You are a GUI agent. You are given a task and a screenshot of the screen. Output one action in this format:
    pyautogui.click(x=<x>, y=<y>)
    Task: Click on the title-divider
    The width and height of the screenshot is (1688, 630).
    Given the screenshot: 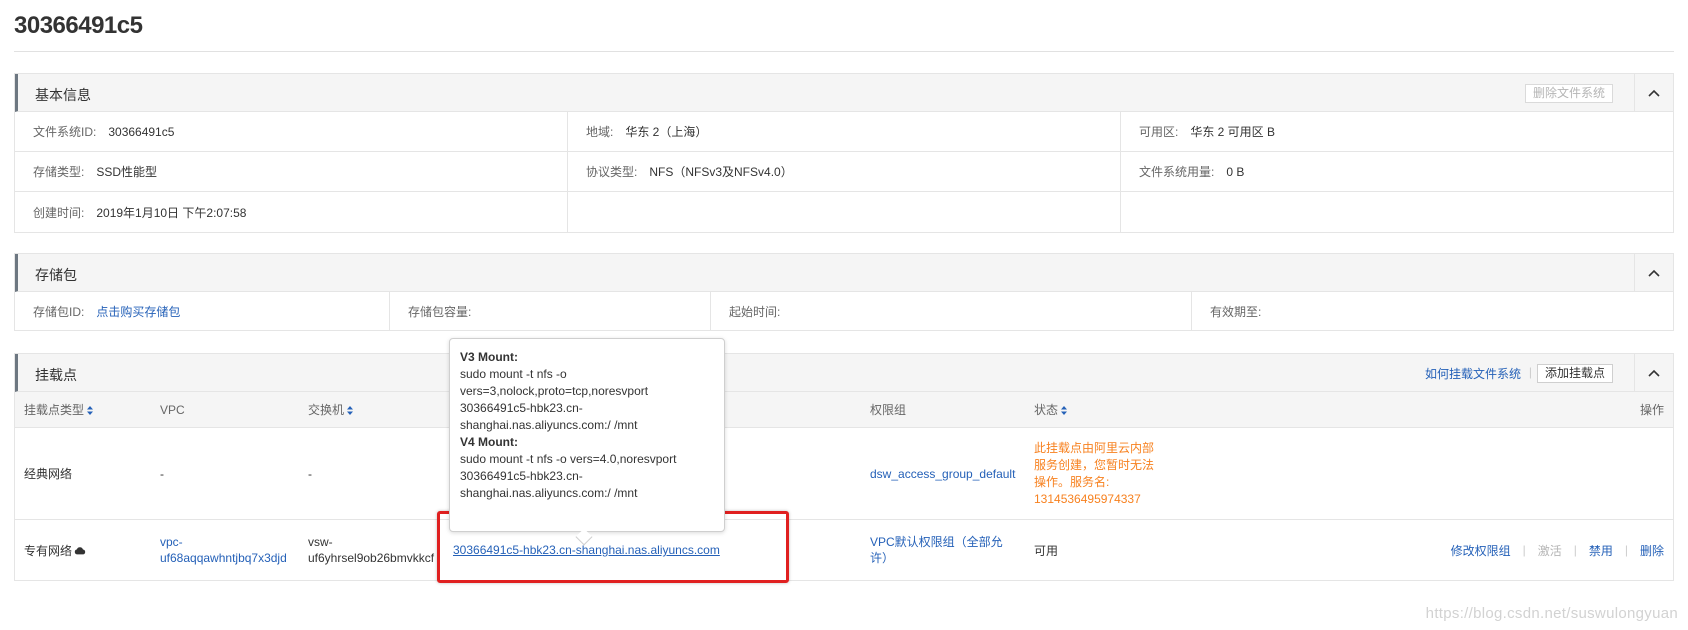 What is the action you would take?
    pyautogui.click(x=844, y=51)
    